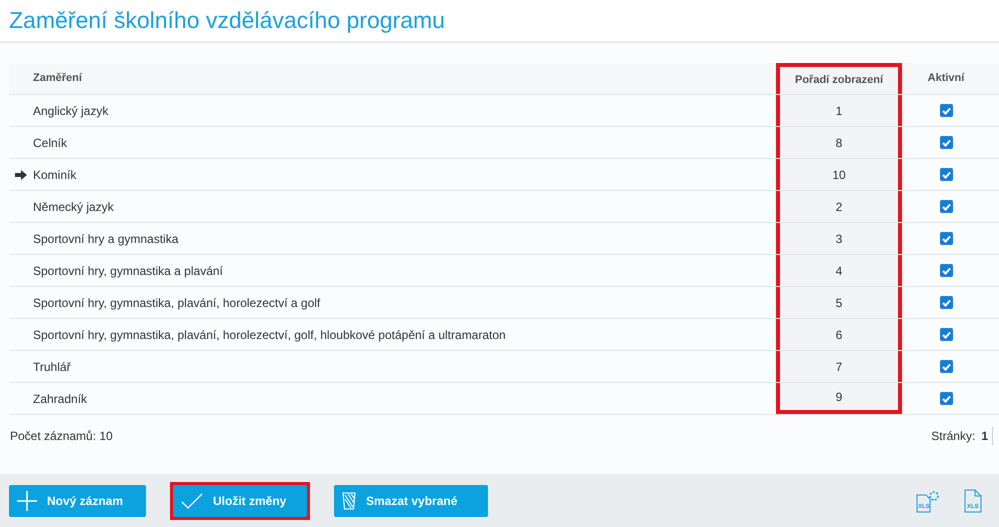 The image size is (999, 527). What do you see at coordinates (411, 500) in the screenshot?
I see `delete-button: Smazat vybrané` at bounding box center [411, 500].